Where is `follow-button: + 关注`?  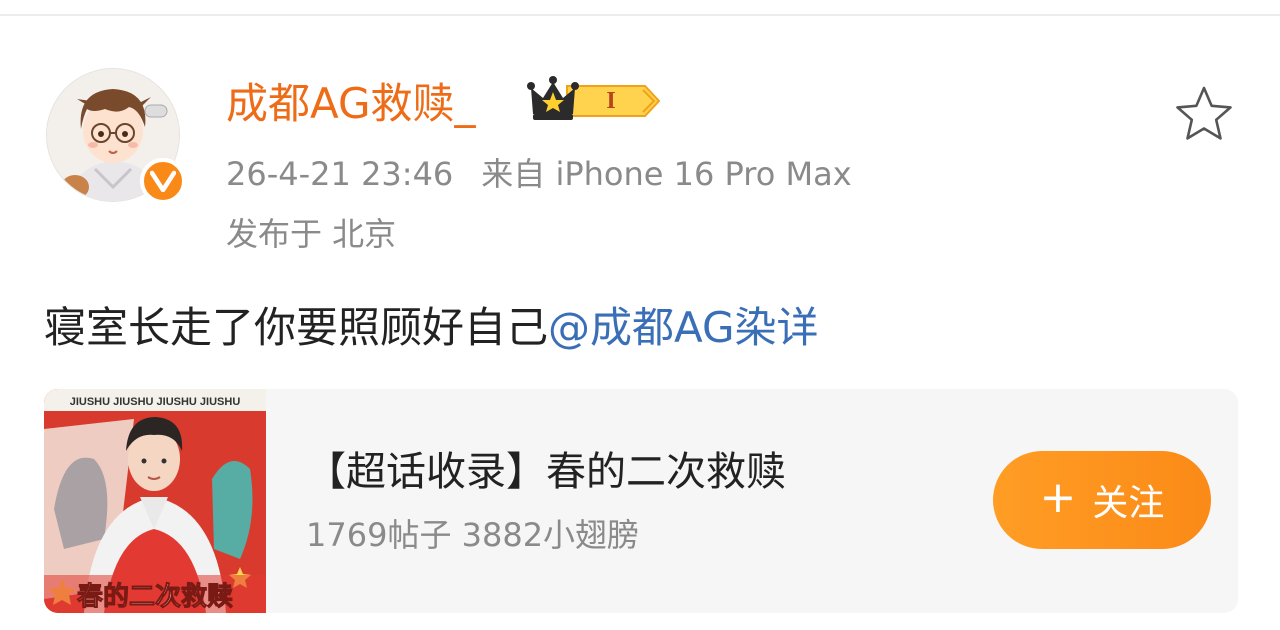
follow-button: + 关注 is located at coordinates (1102, 500).